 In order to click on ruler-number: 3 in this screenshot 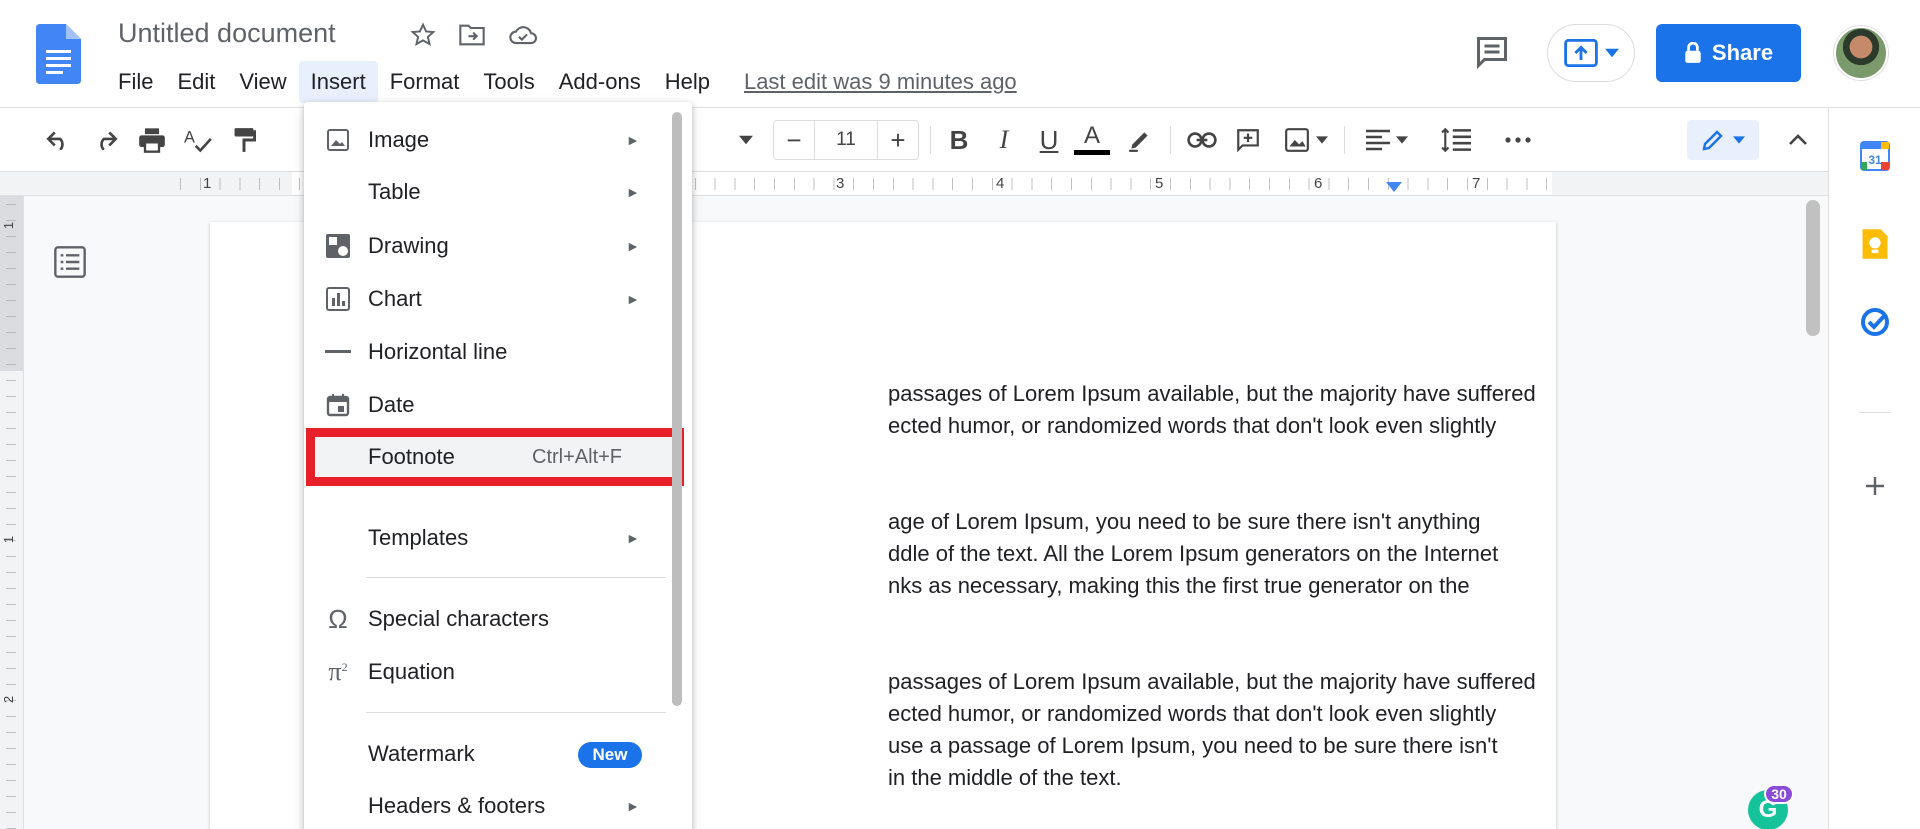, I will do `click(840, 183)`.